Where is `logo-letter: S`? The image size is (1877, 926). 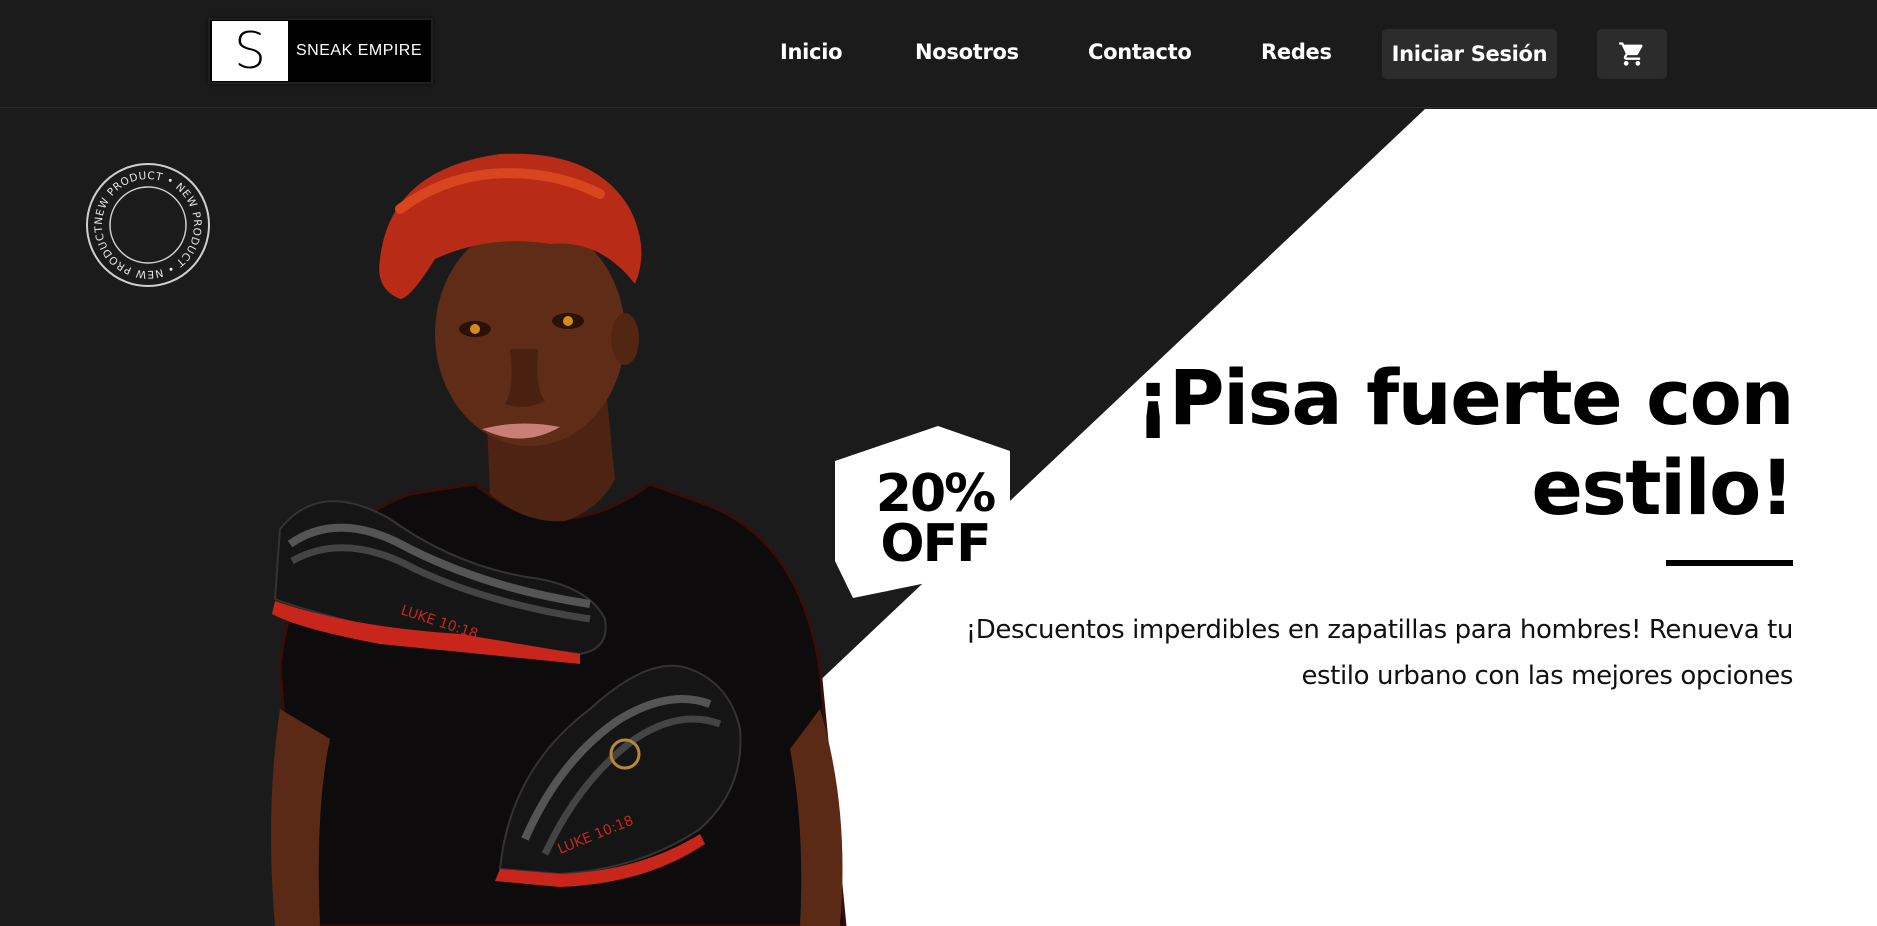
logo-letter: S is located at coordinates (250, 51).